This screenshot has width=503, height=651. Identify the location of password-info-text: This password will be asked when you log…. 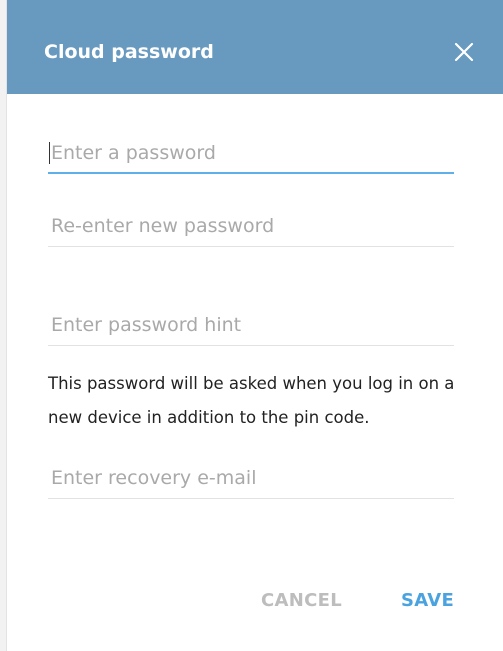
(251, 400).